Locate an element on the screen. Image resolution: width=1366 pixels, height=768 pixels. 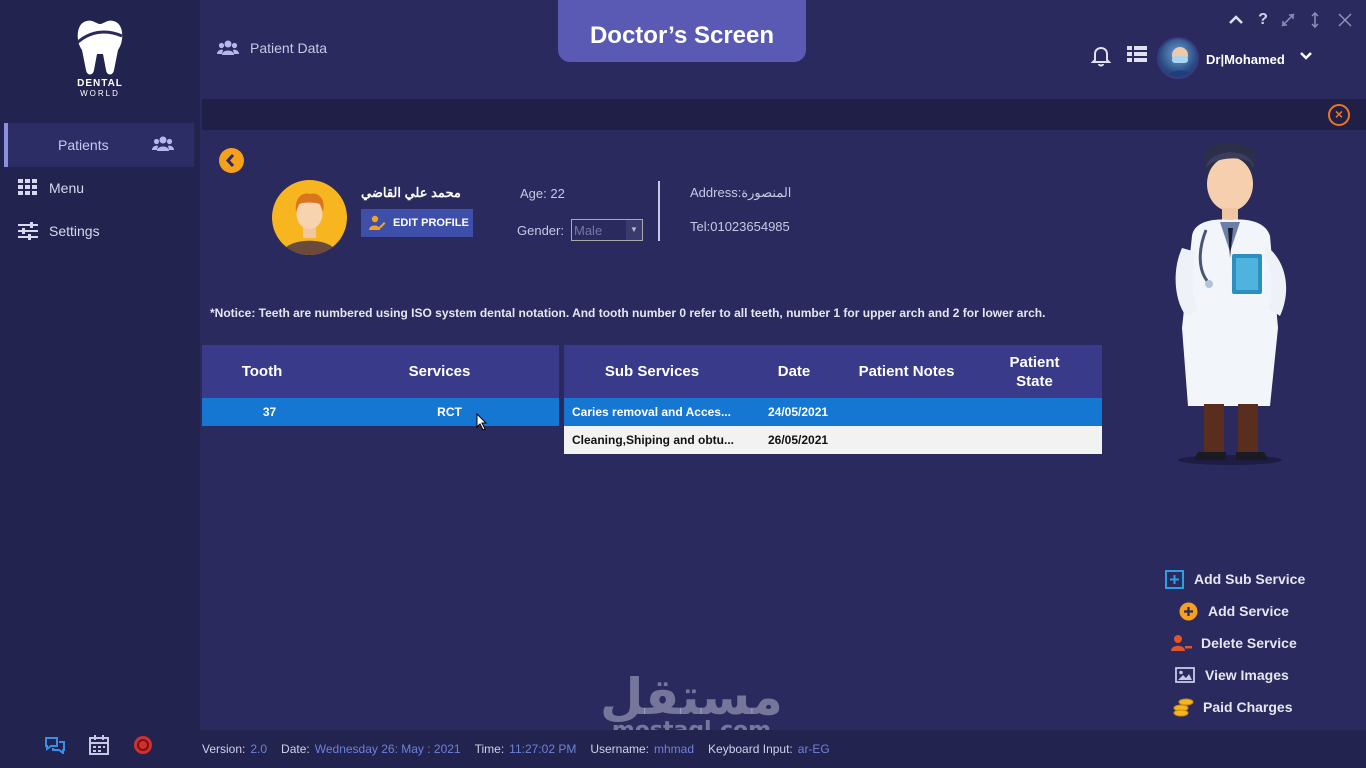
sidebar-item-label: Settings is located at coordinates (74, 231).